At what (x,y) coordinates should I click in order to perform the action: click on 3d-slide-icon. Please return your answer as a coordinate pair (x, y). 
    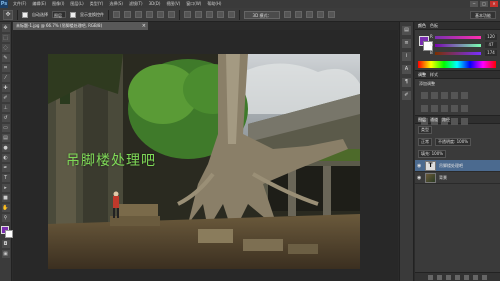
    Looking at the image, I should click on (320, 14).